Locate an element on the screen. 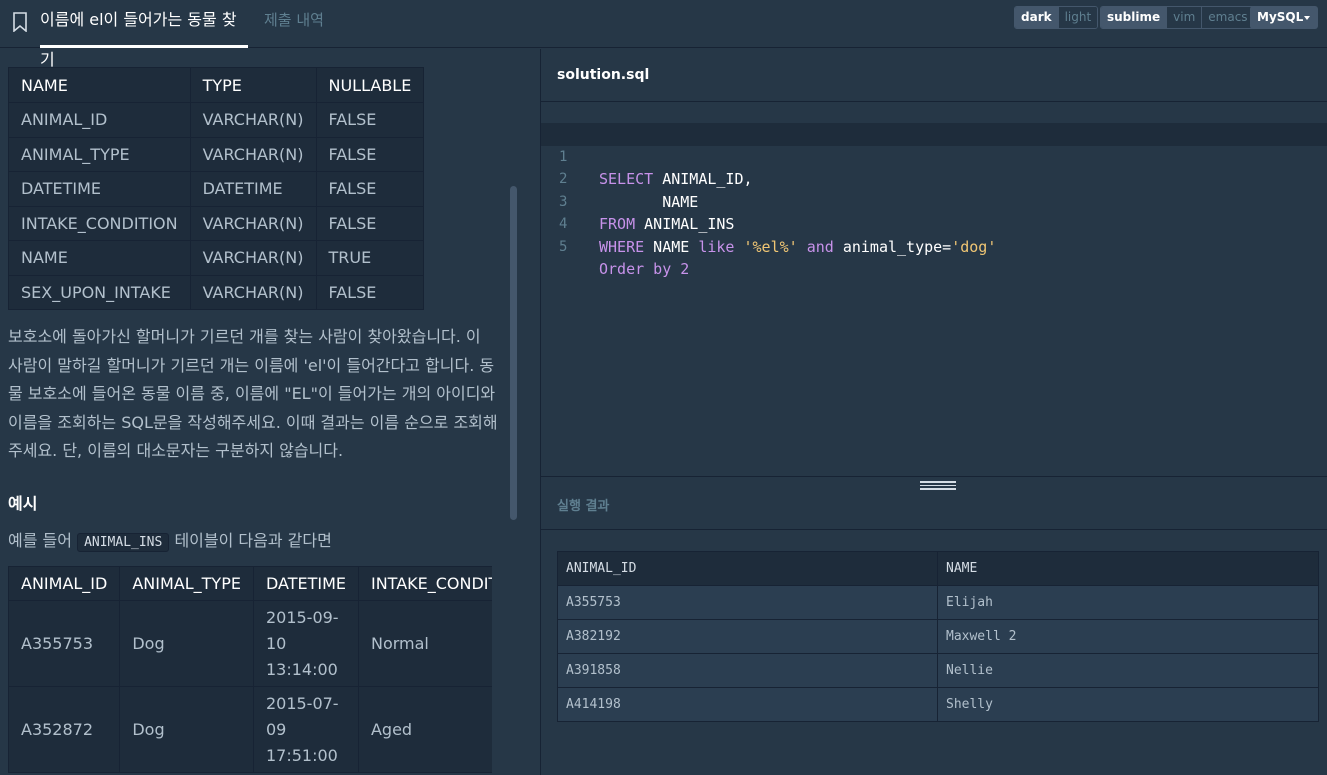  result-header: 실행 결과 is located at coordinates (934, 503).